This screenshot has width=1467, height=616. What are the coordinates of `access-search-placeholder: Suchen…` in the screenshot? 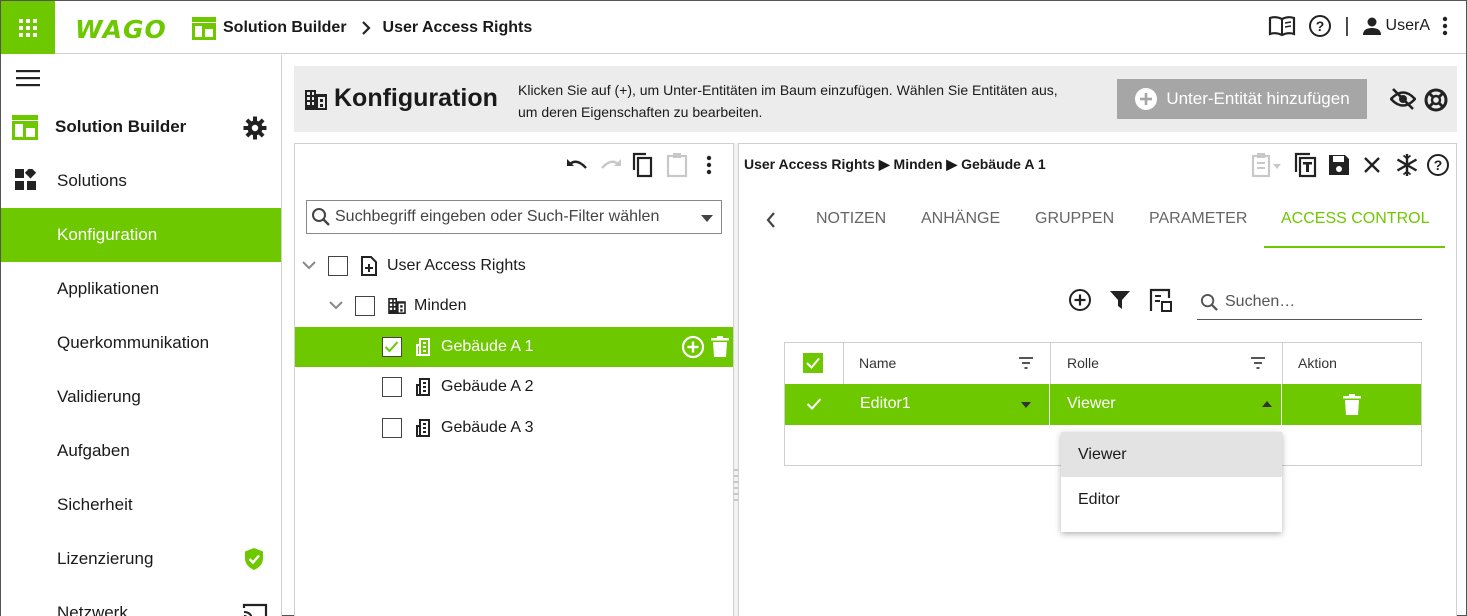 It's located at (1260, 301).